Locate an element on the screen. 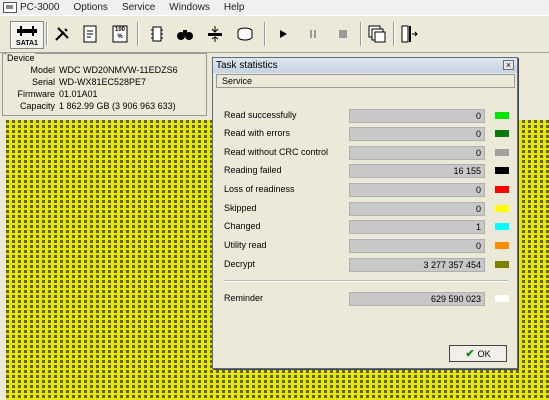  stat-label: Skipped is located at coordinates (240, 208).